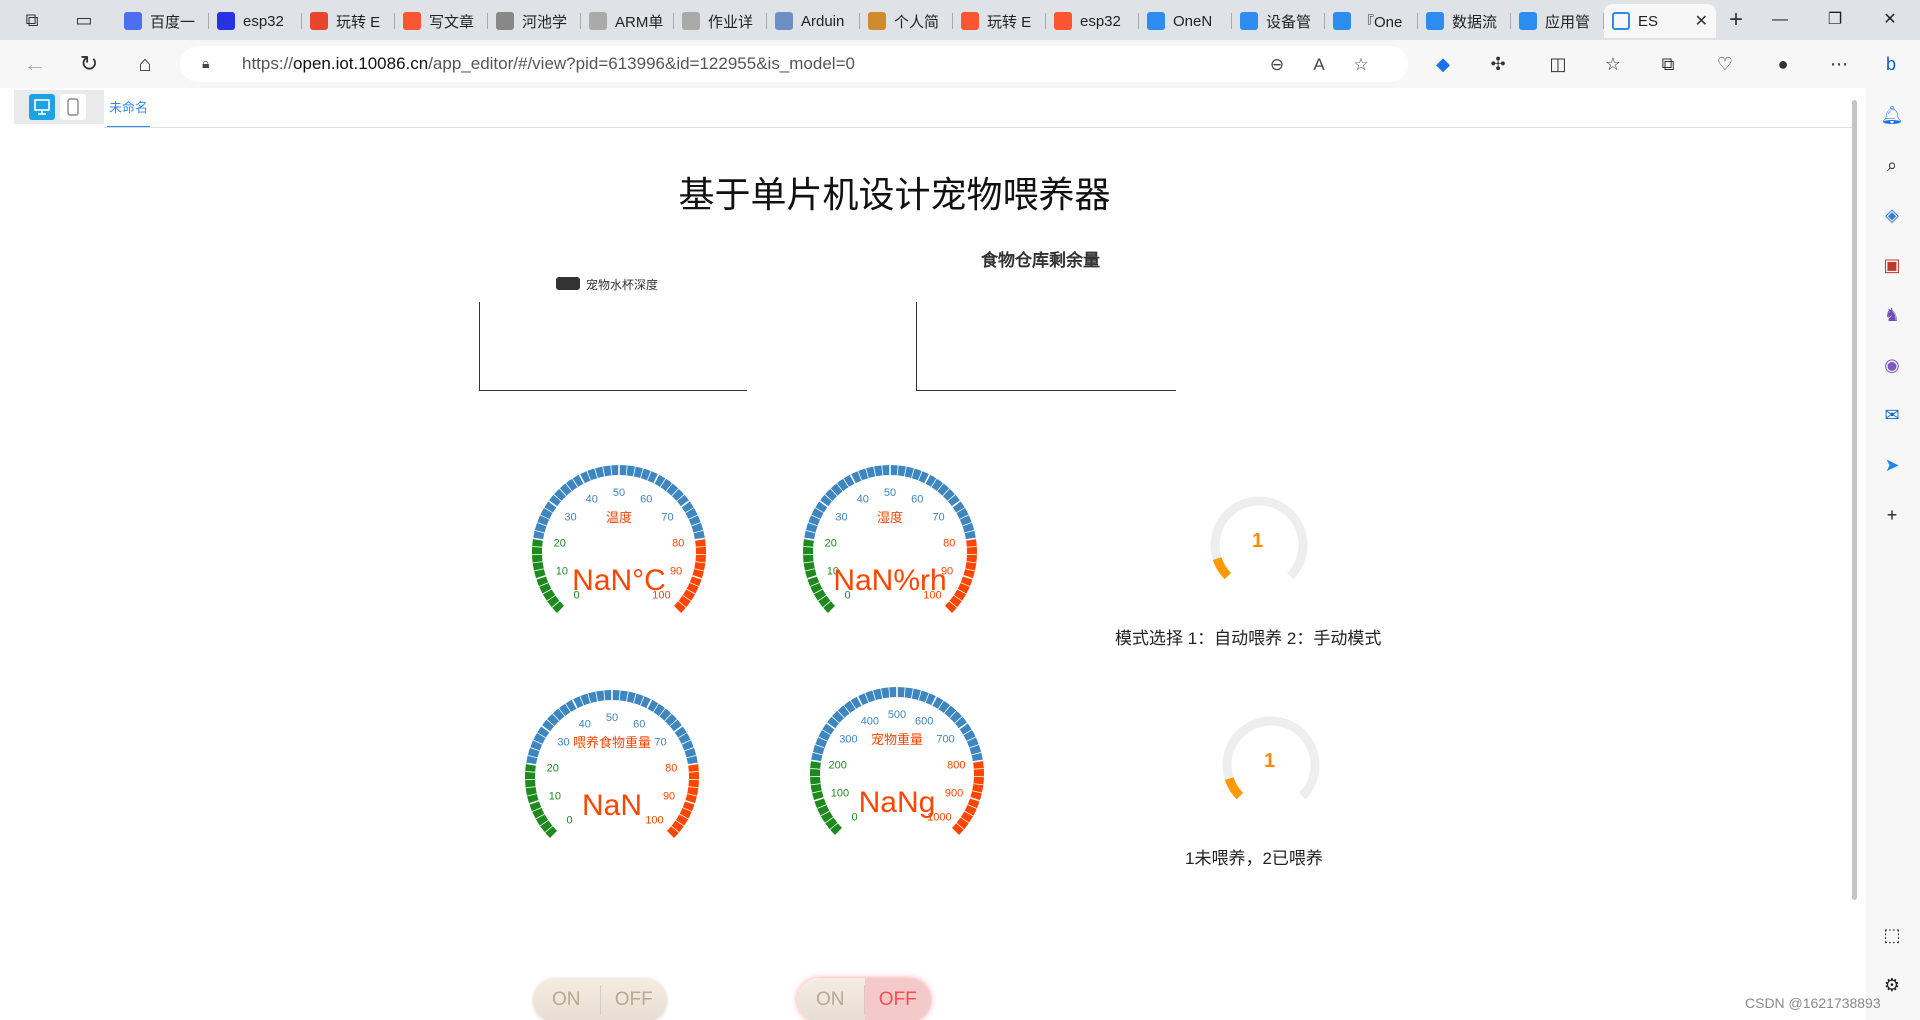 This screenshot has height=1020, width=1920. I want to click on tab-title: 写文章, so click(452, 22).